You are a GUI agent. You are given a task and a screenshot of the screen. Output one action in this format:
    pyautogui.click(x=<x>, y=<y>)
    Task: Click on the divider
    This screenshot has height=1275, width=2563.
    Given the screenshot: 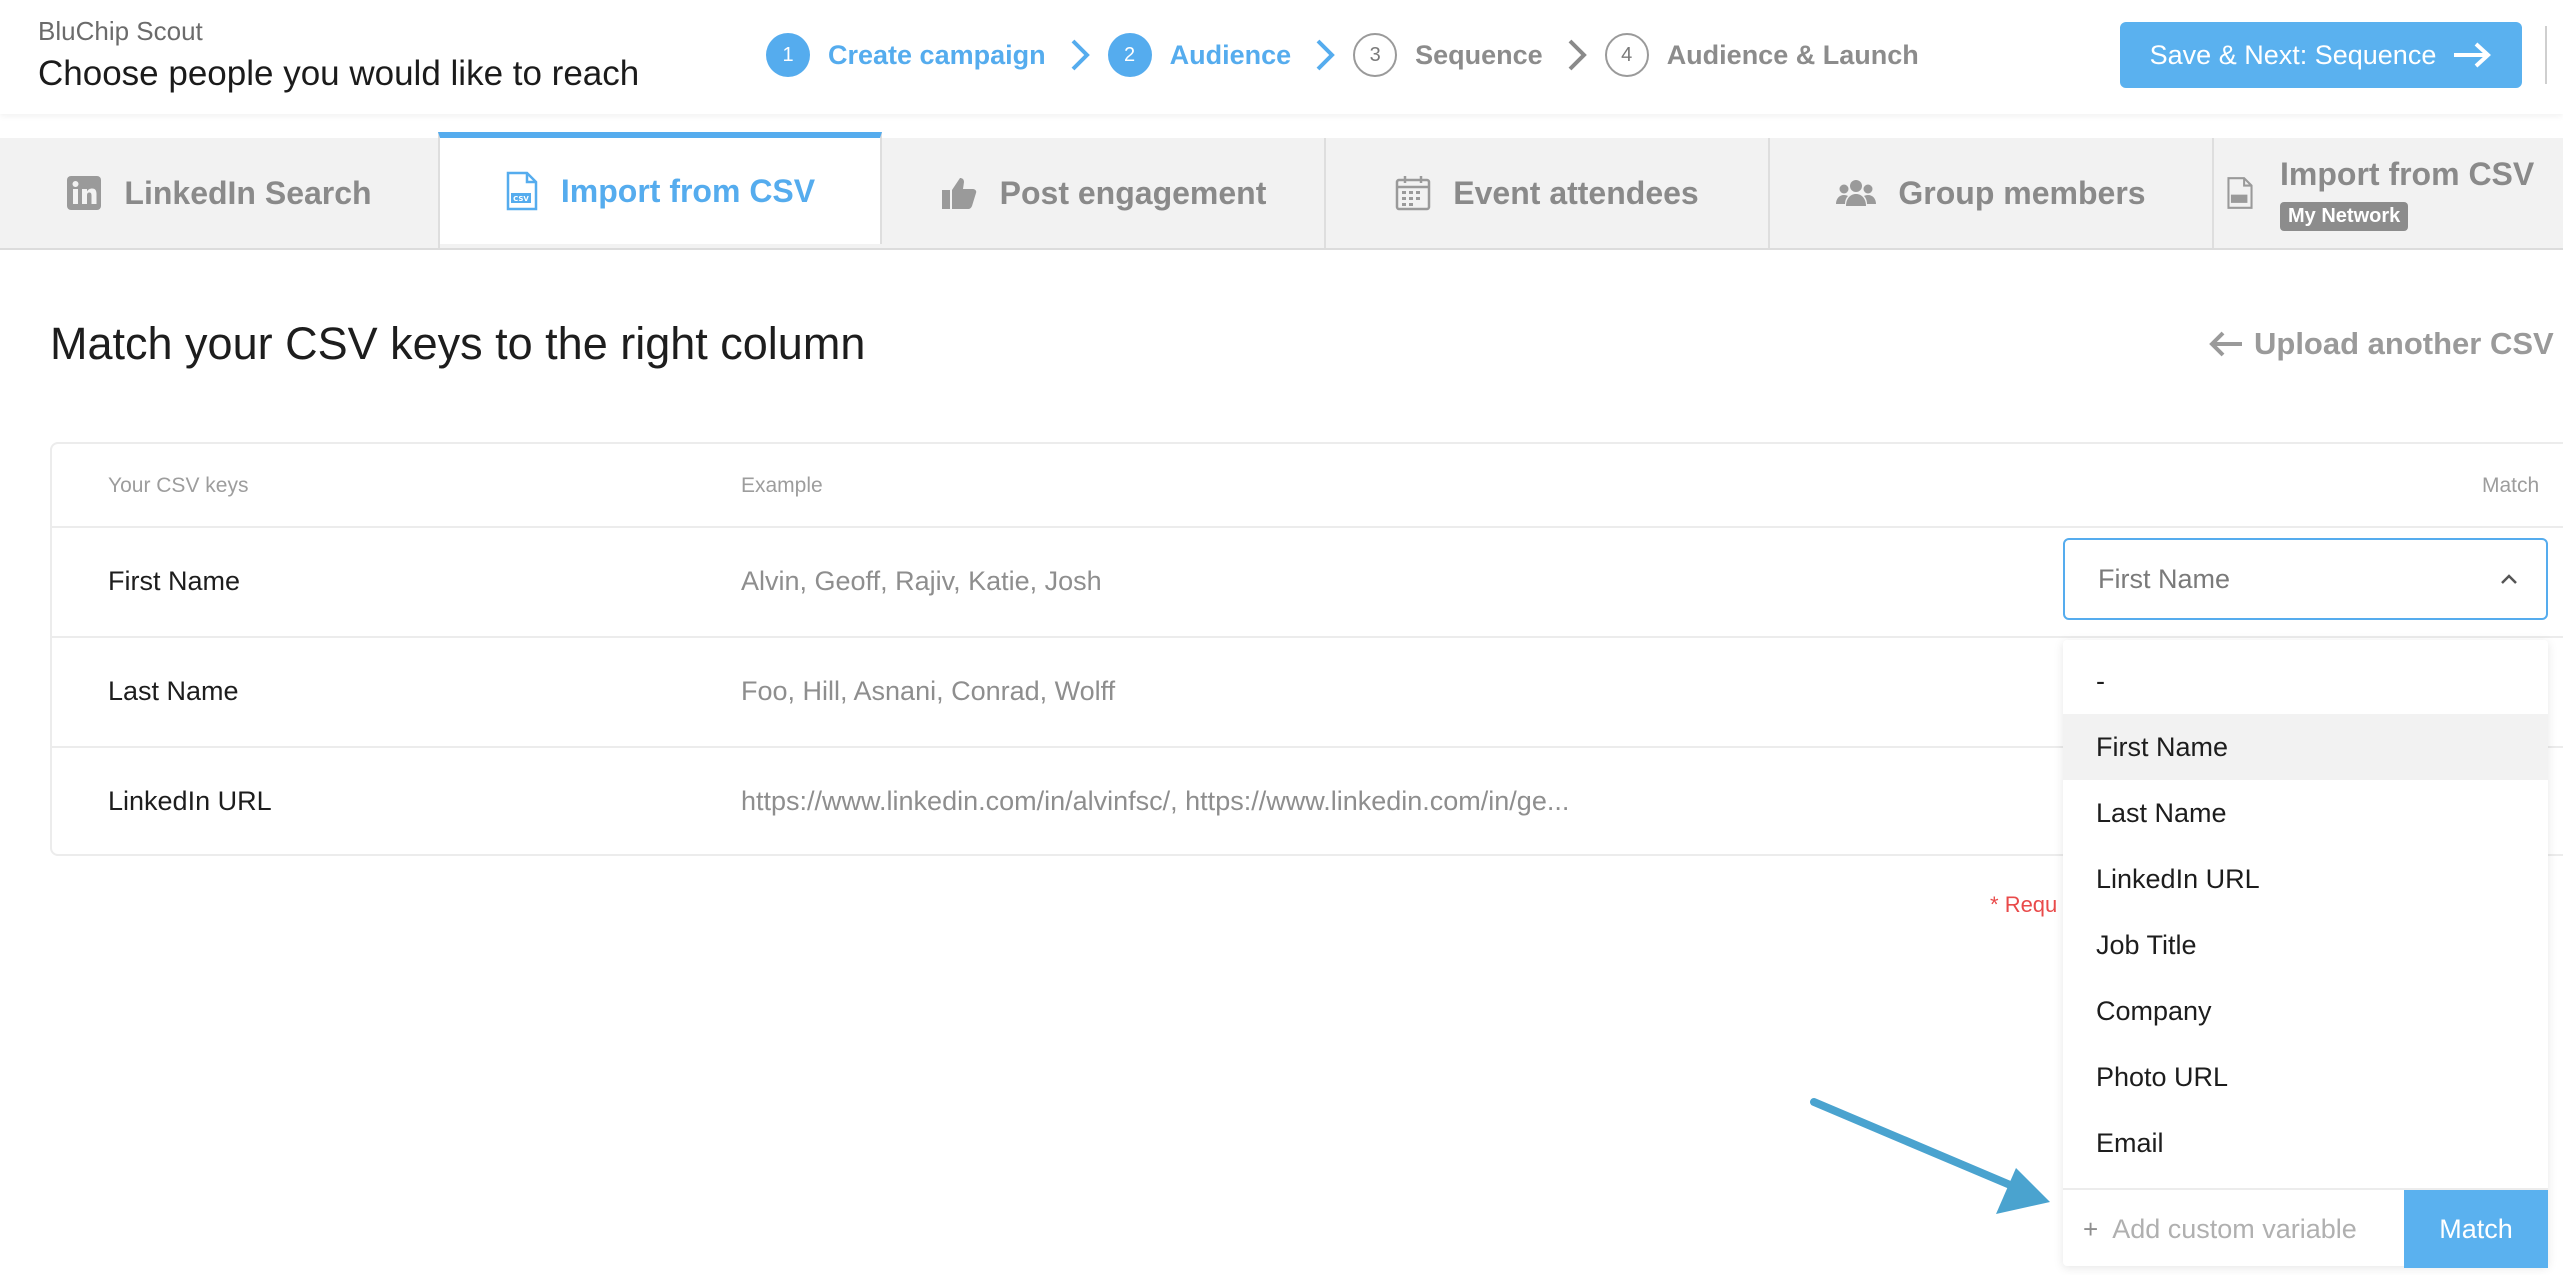 What is the action you would take?
    pyautogui.click(x=2546, y=55)
    